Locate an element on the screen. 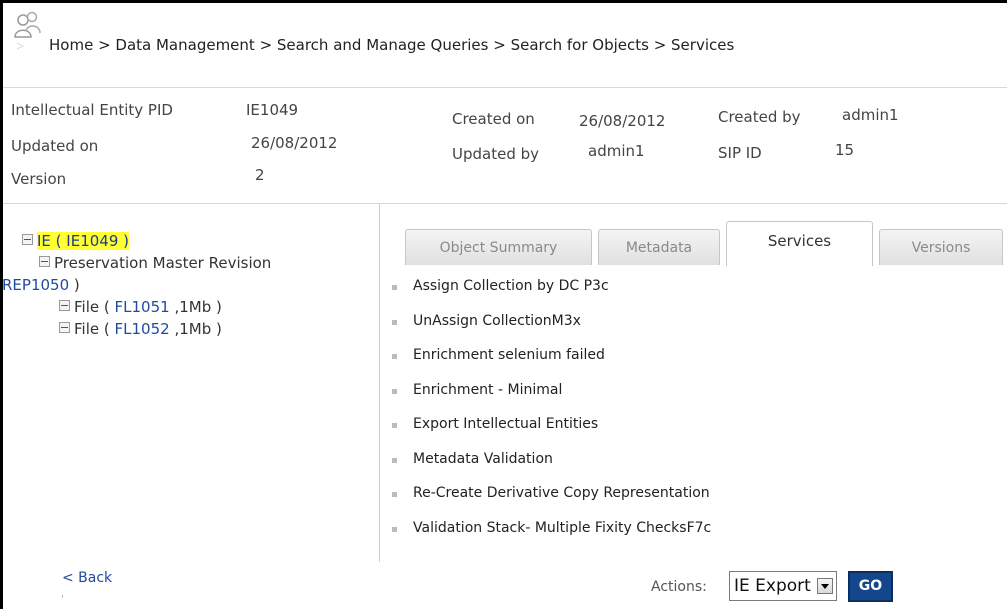  service-label: Export Intellectual Entities is located at coordinates (505, 424).